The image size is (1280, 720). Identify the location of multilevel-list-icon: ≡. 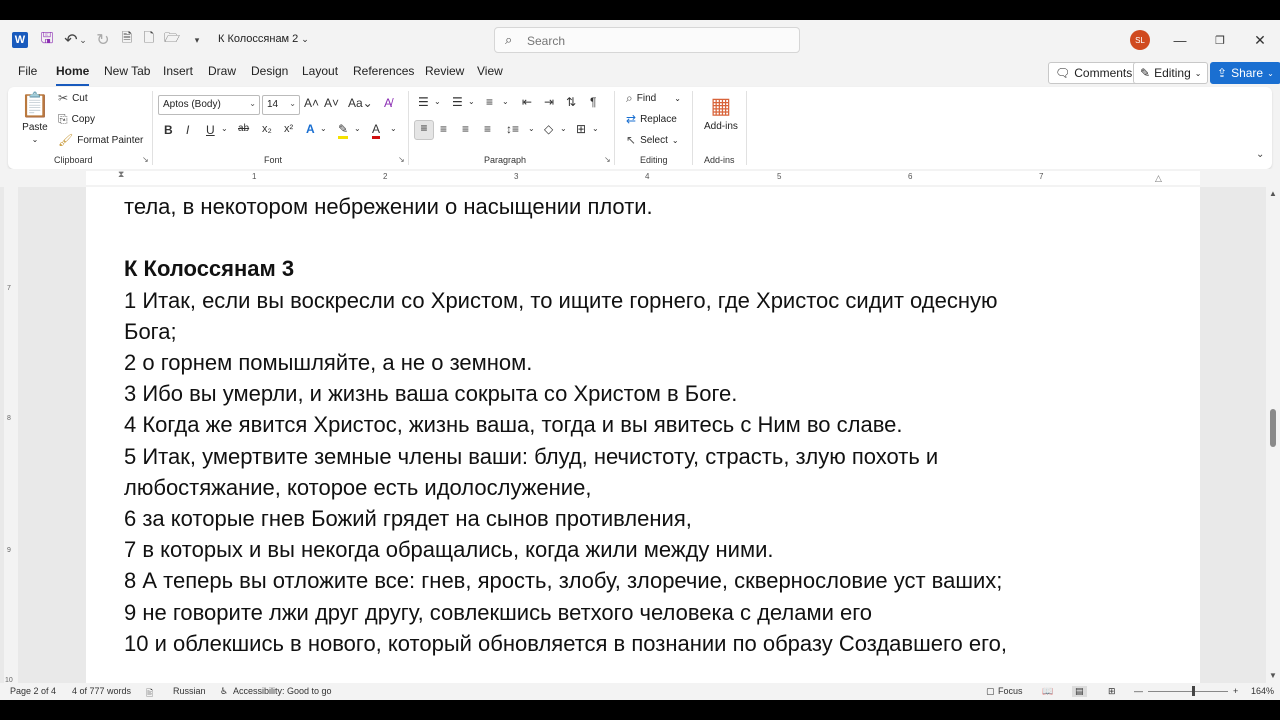
(489, 102).